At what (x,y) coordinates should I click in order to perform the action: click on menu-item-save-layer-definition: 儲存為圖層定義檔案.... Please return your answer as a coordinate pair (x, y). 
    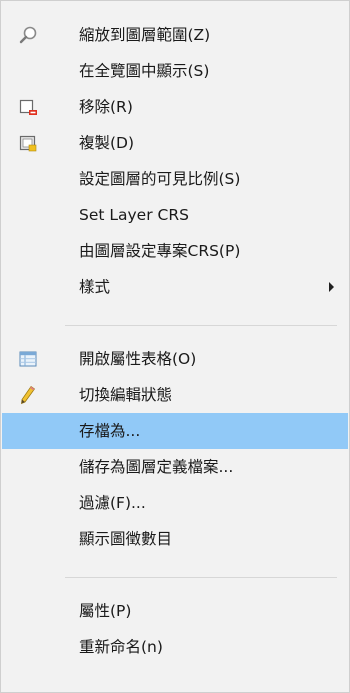
    Looking at the image, I should click on (175, 467).